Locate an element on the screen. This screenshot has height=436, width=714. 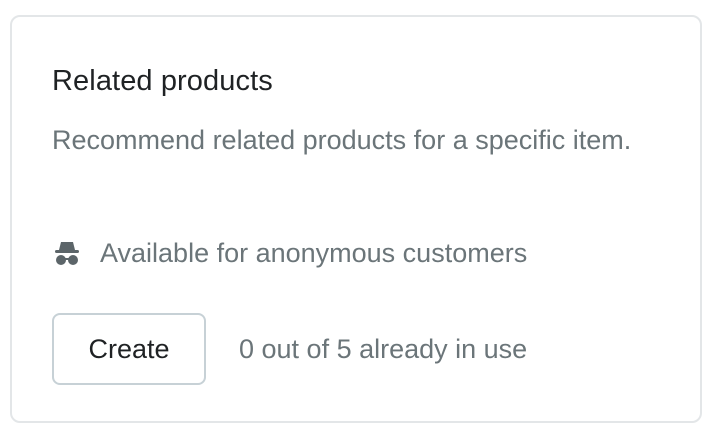
create-button: Create is located at coordinates (129, 349).